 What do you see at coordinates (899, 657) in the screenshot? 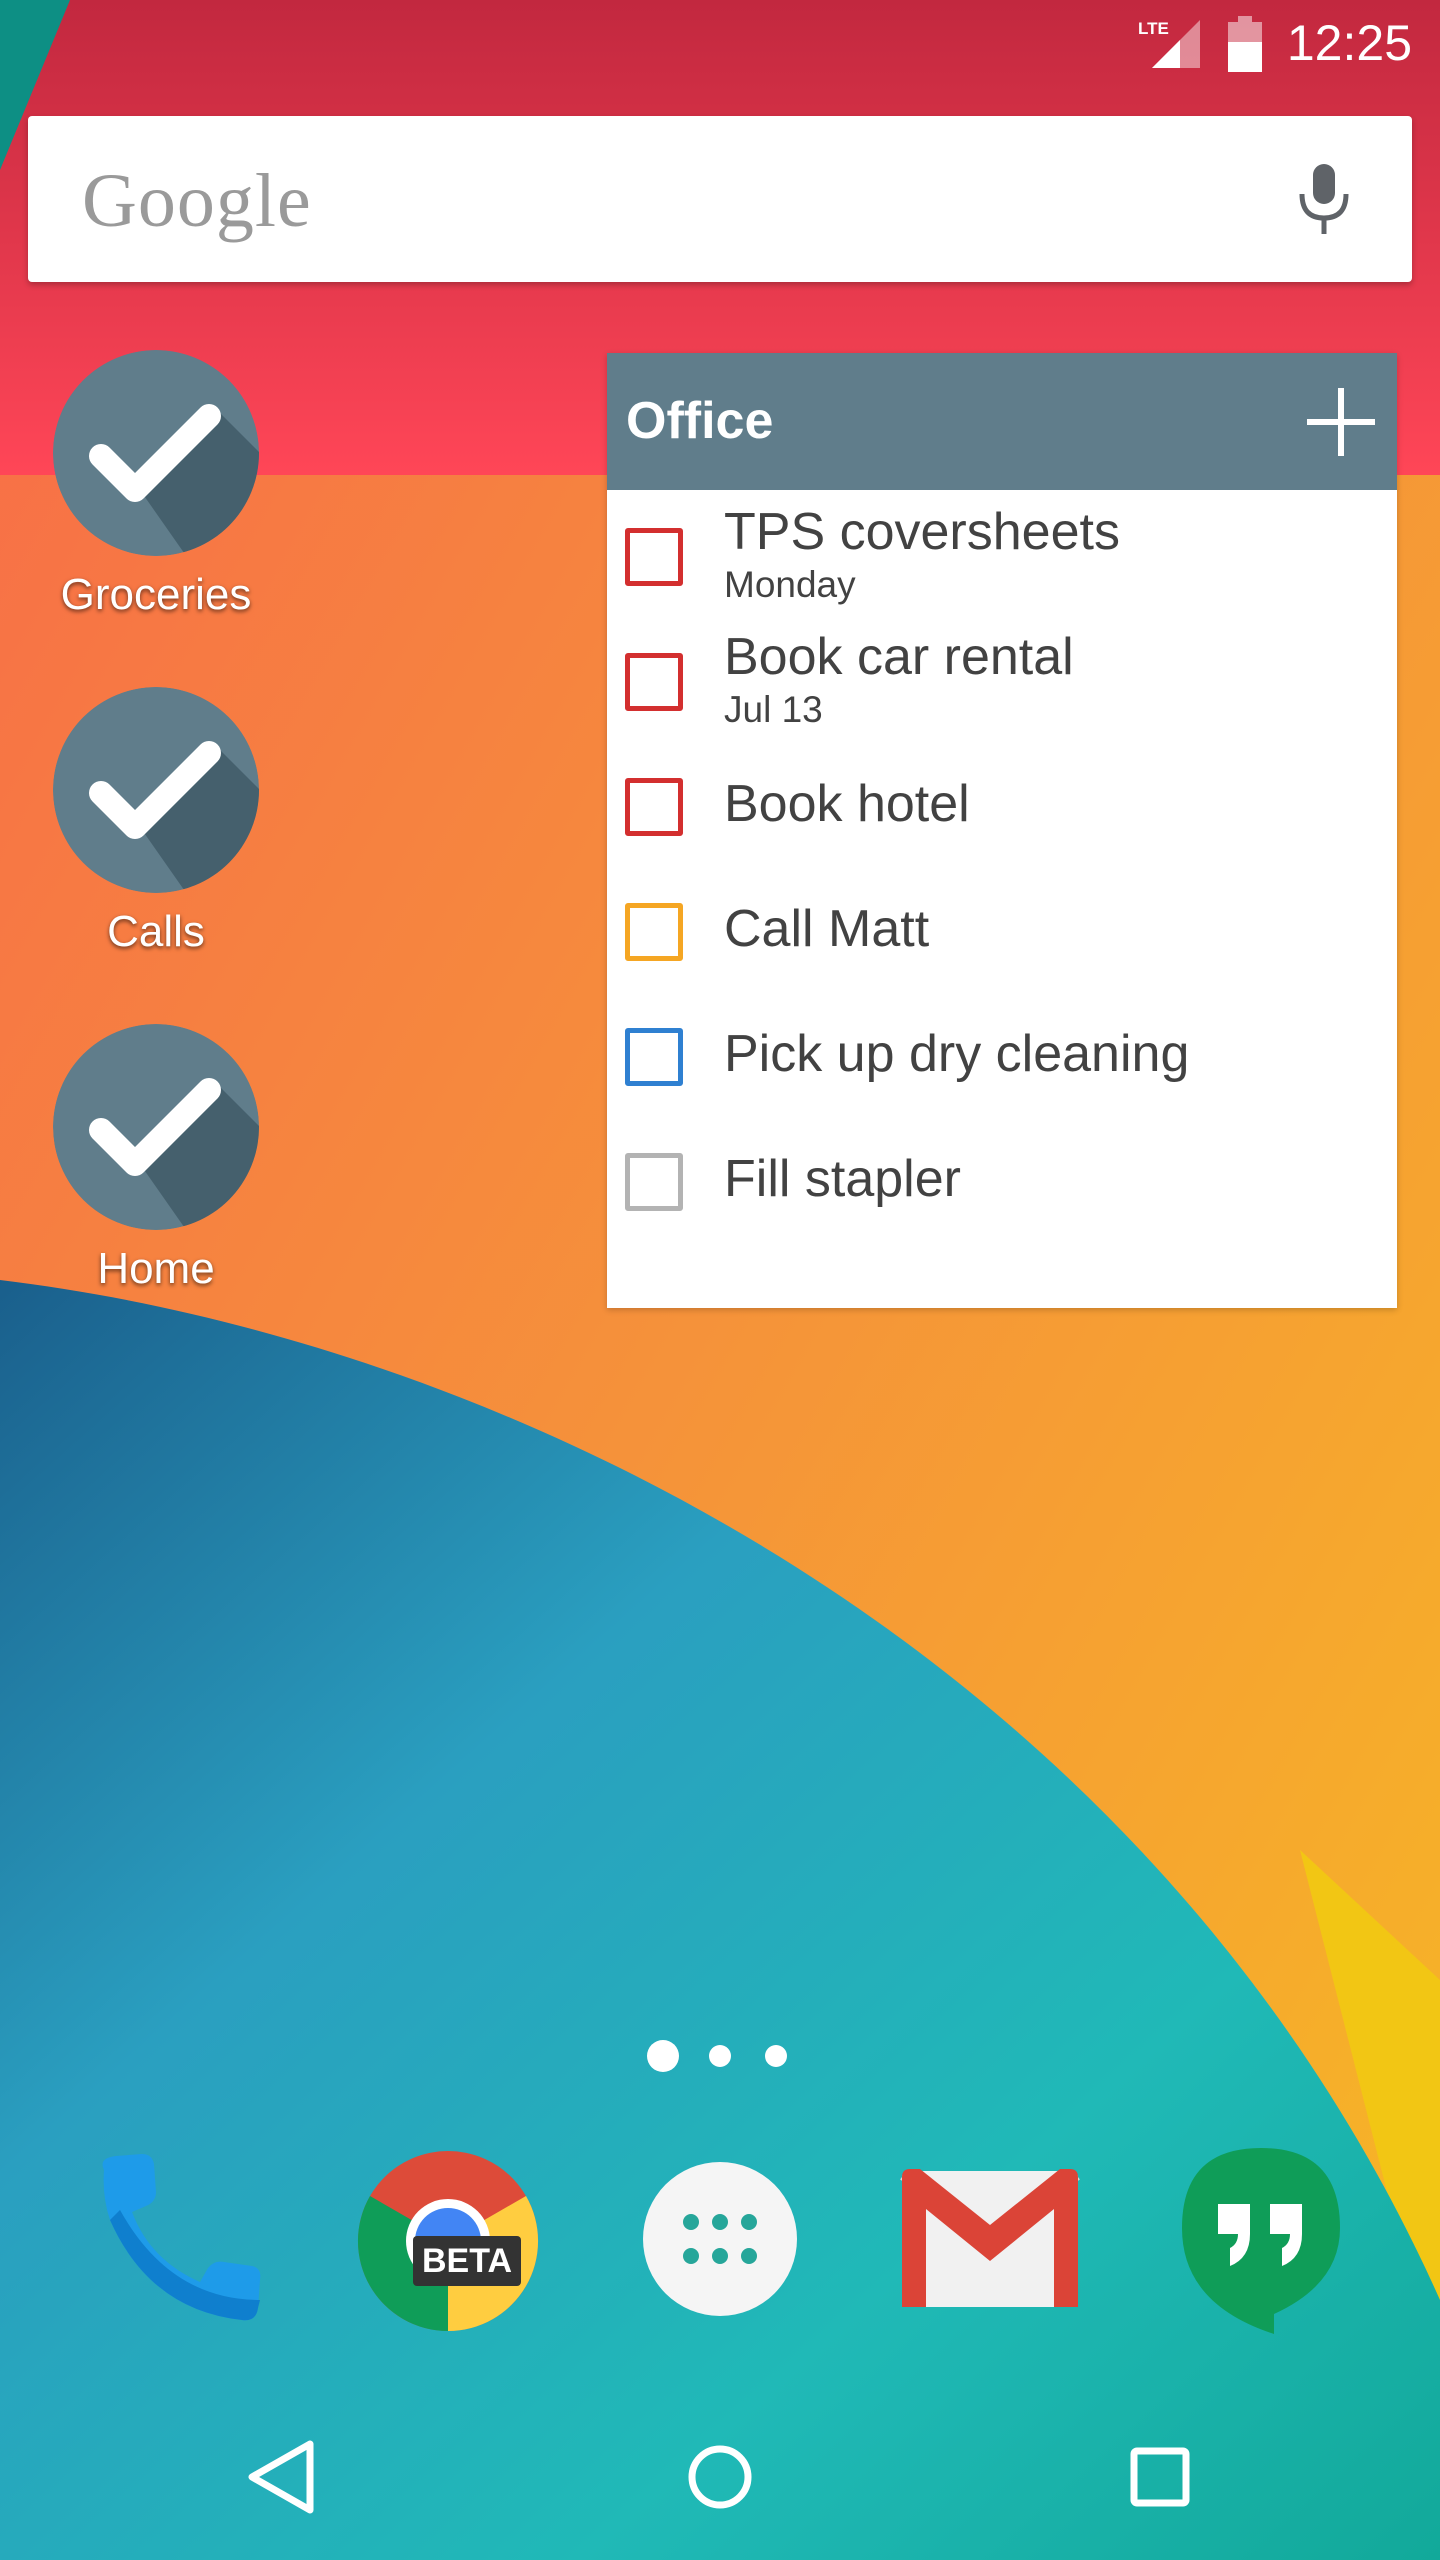
I see `task-title: Book car rental` at bounding box center [899, 657].